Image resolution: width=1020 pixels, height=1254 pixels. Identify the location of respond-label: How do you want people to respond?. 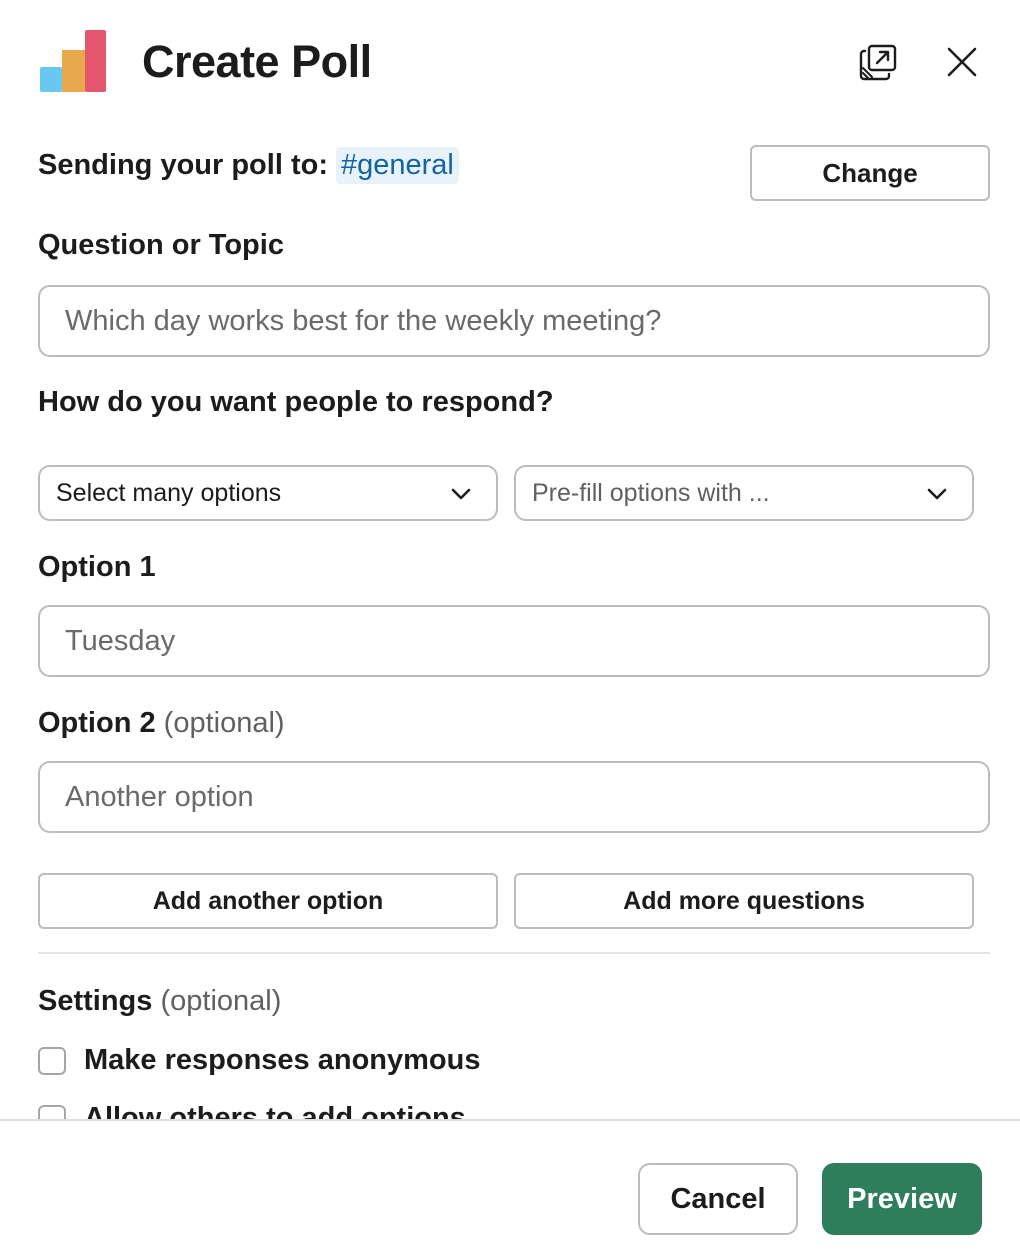
(296, 402).